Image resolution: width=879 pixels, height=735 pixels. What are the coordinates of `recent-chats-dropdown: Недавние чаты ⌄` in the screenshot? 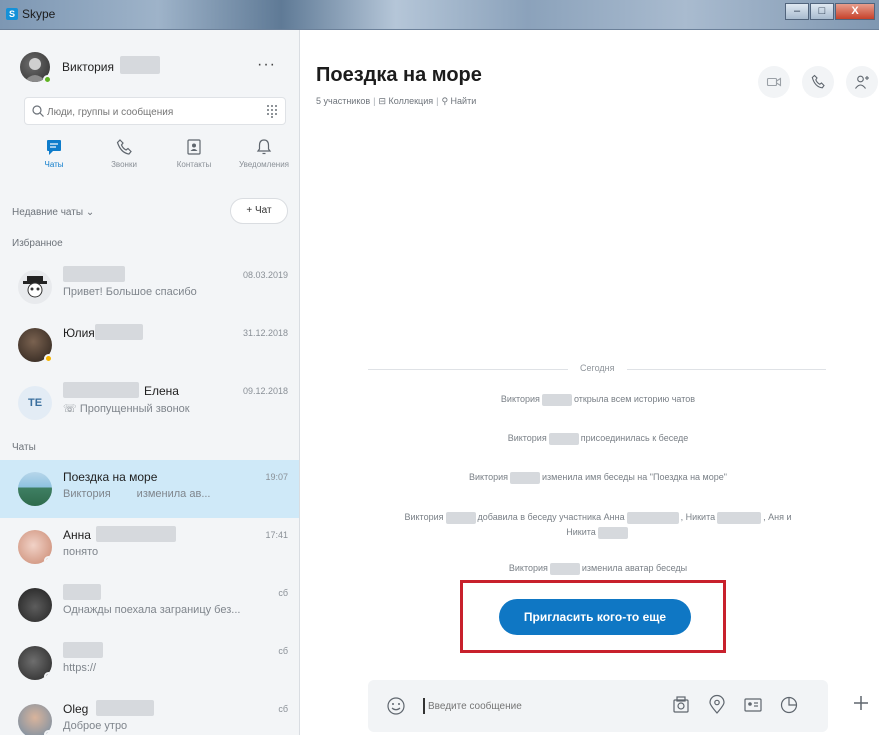 It's located at (53, 212).